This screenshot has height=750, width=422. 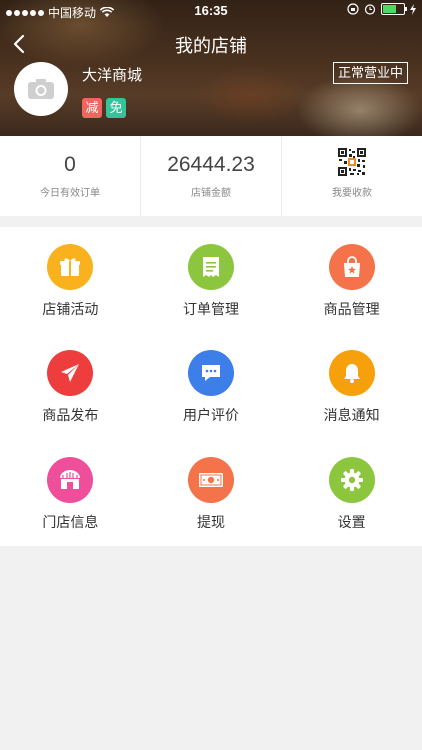 I want to click on menu-label: 店铺活动, so click(x=70, y=309).